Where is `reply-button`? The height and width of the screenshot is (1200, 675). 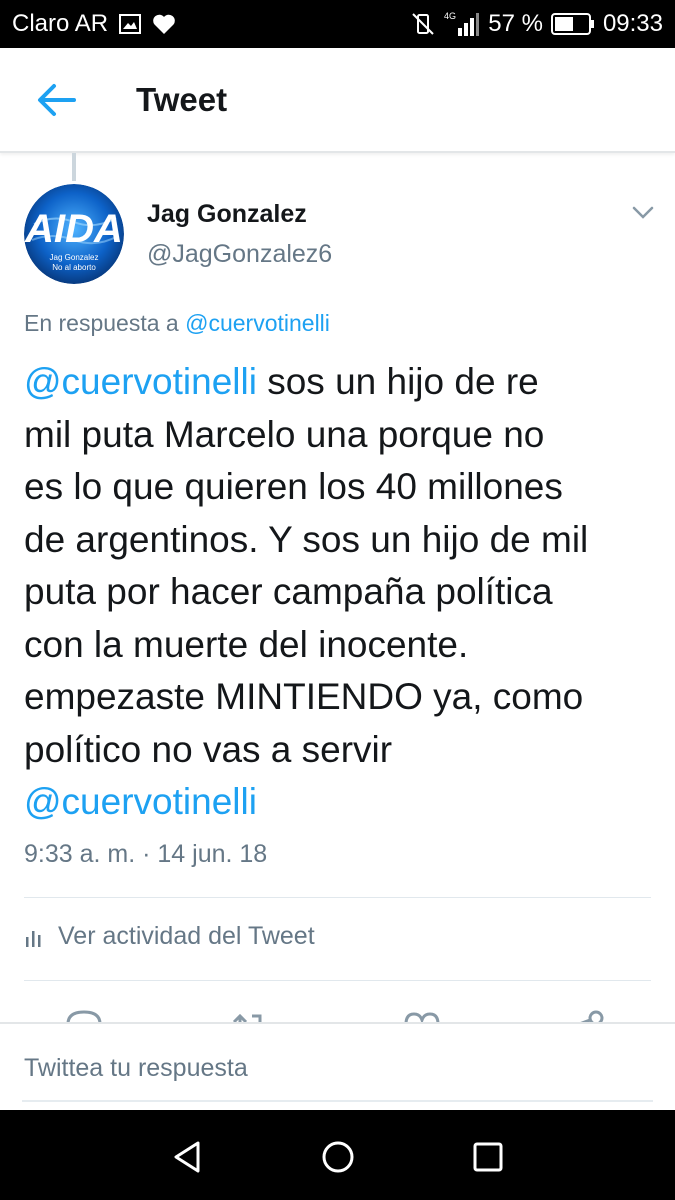 reply-button is located at coordinates (84, 1015).